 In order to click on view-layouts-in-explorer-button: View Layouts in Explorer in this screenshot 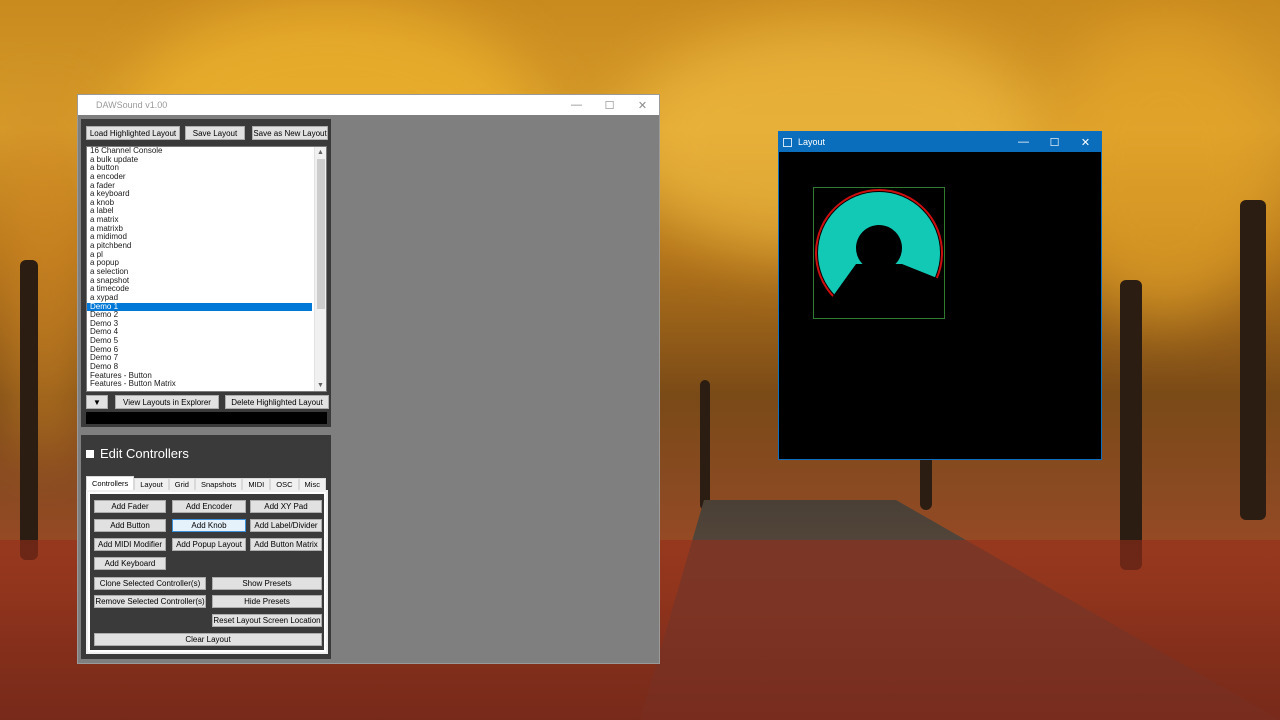, I will do `click(167, 402)`.